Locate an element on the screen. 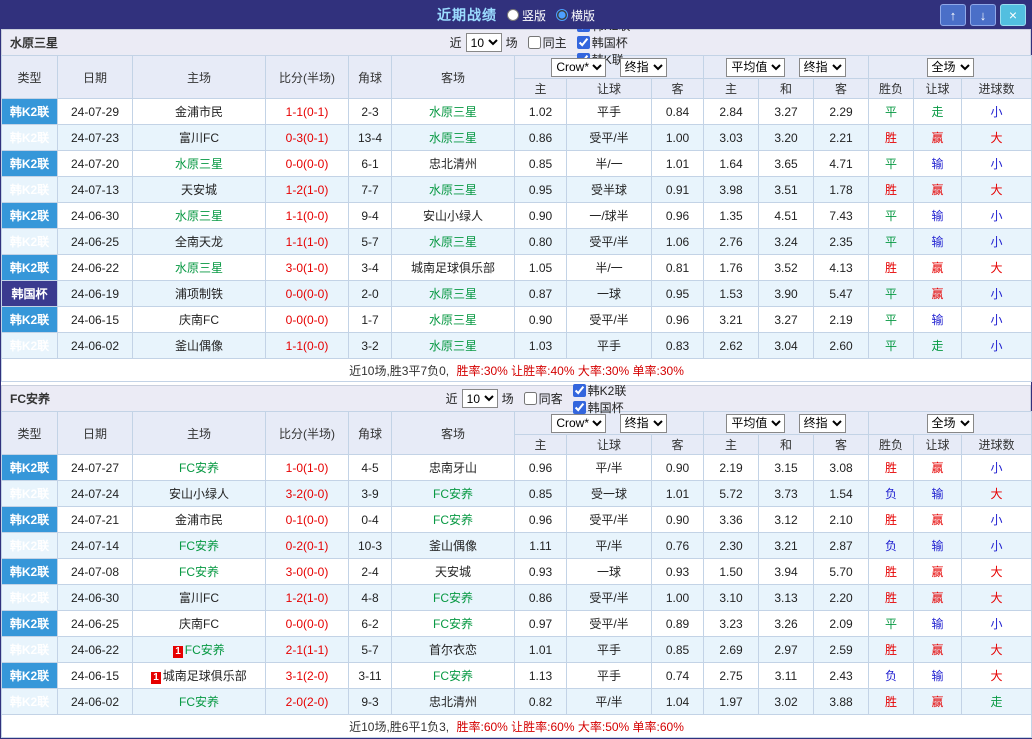 The width and height of the screenshot is (1032, 739). handicap-cell: 半/一 is located at coordinates (609, 163).